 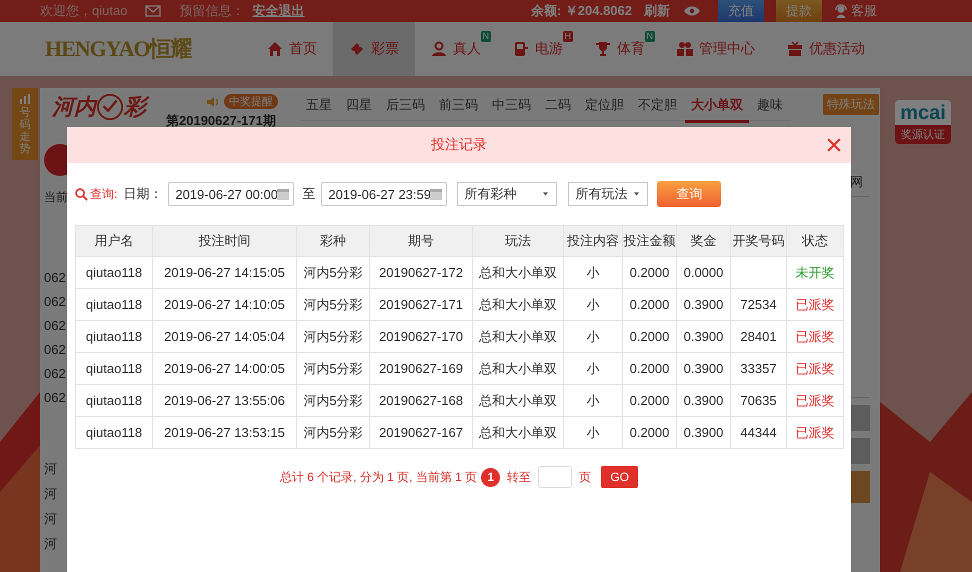 What do you see at coordinates (834, 145) in the screenshot?
I see `close-button` at bounding box center [834, 145].